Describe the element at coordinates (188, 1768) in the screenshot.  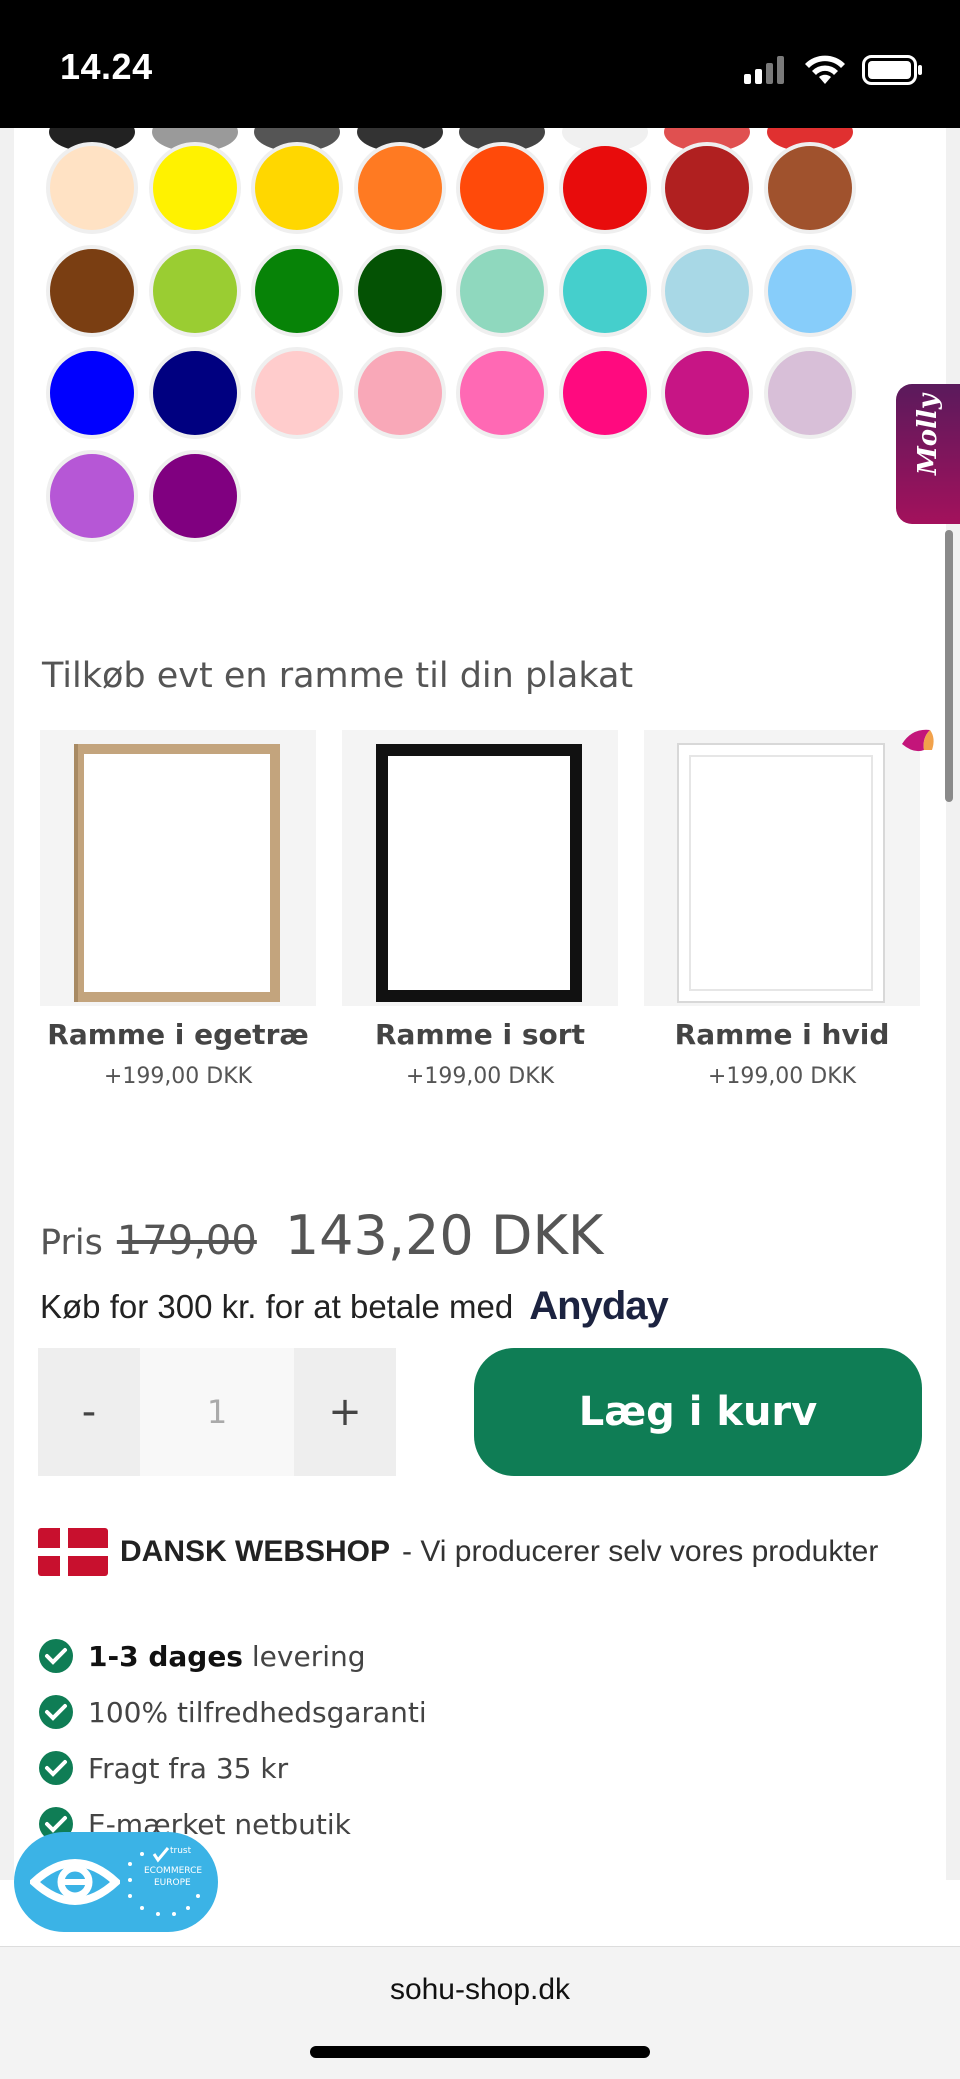
I see `usp-text: Fragt fra 35 kr` at that location.